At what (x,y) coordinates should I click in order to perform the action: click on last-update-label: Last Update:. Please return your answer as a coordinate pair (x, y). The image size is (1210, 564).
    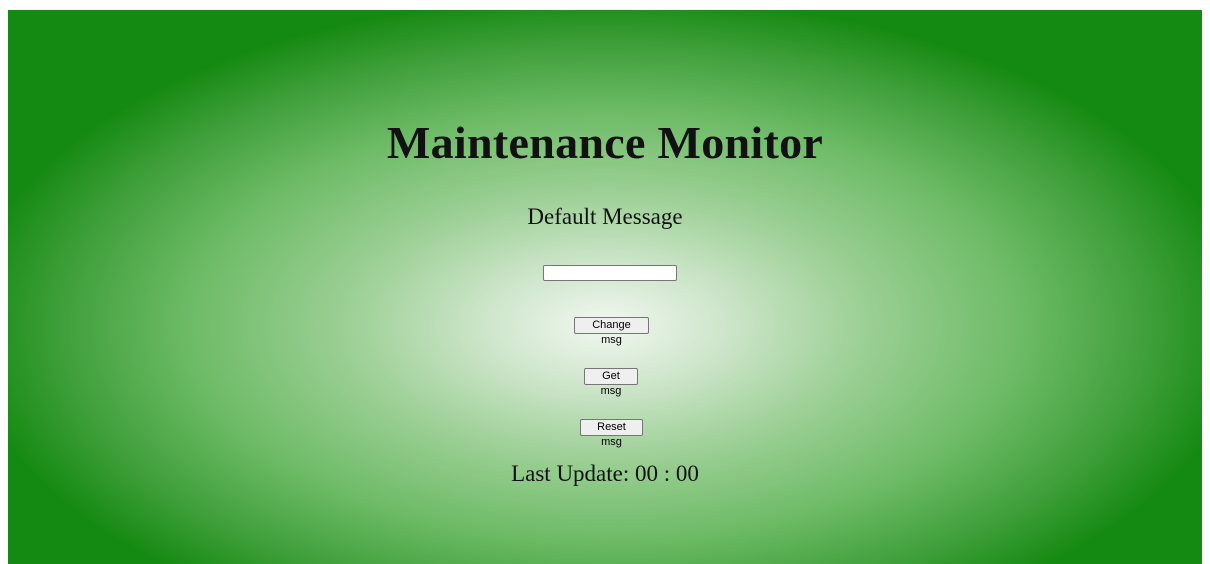
    Looking at the image, I should click on (570, 473).